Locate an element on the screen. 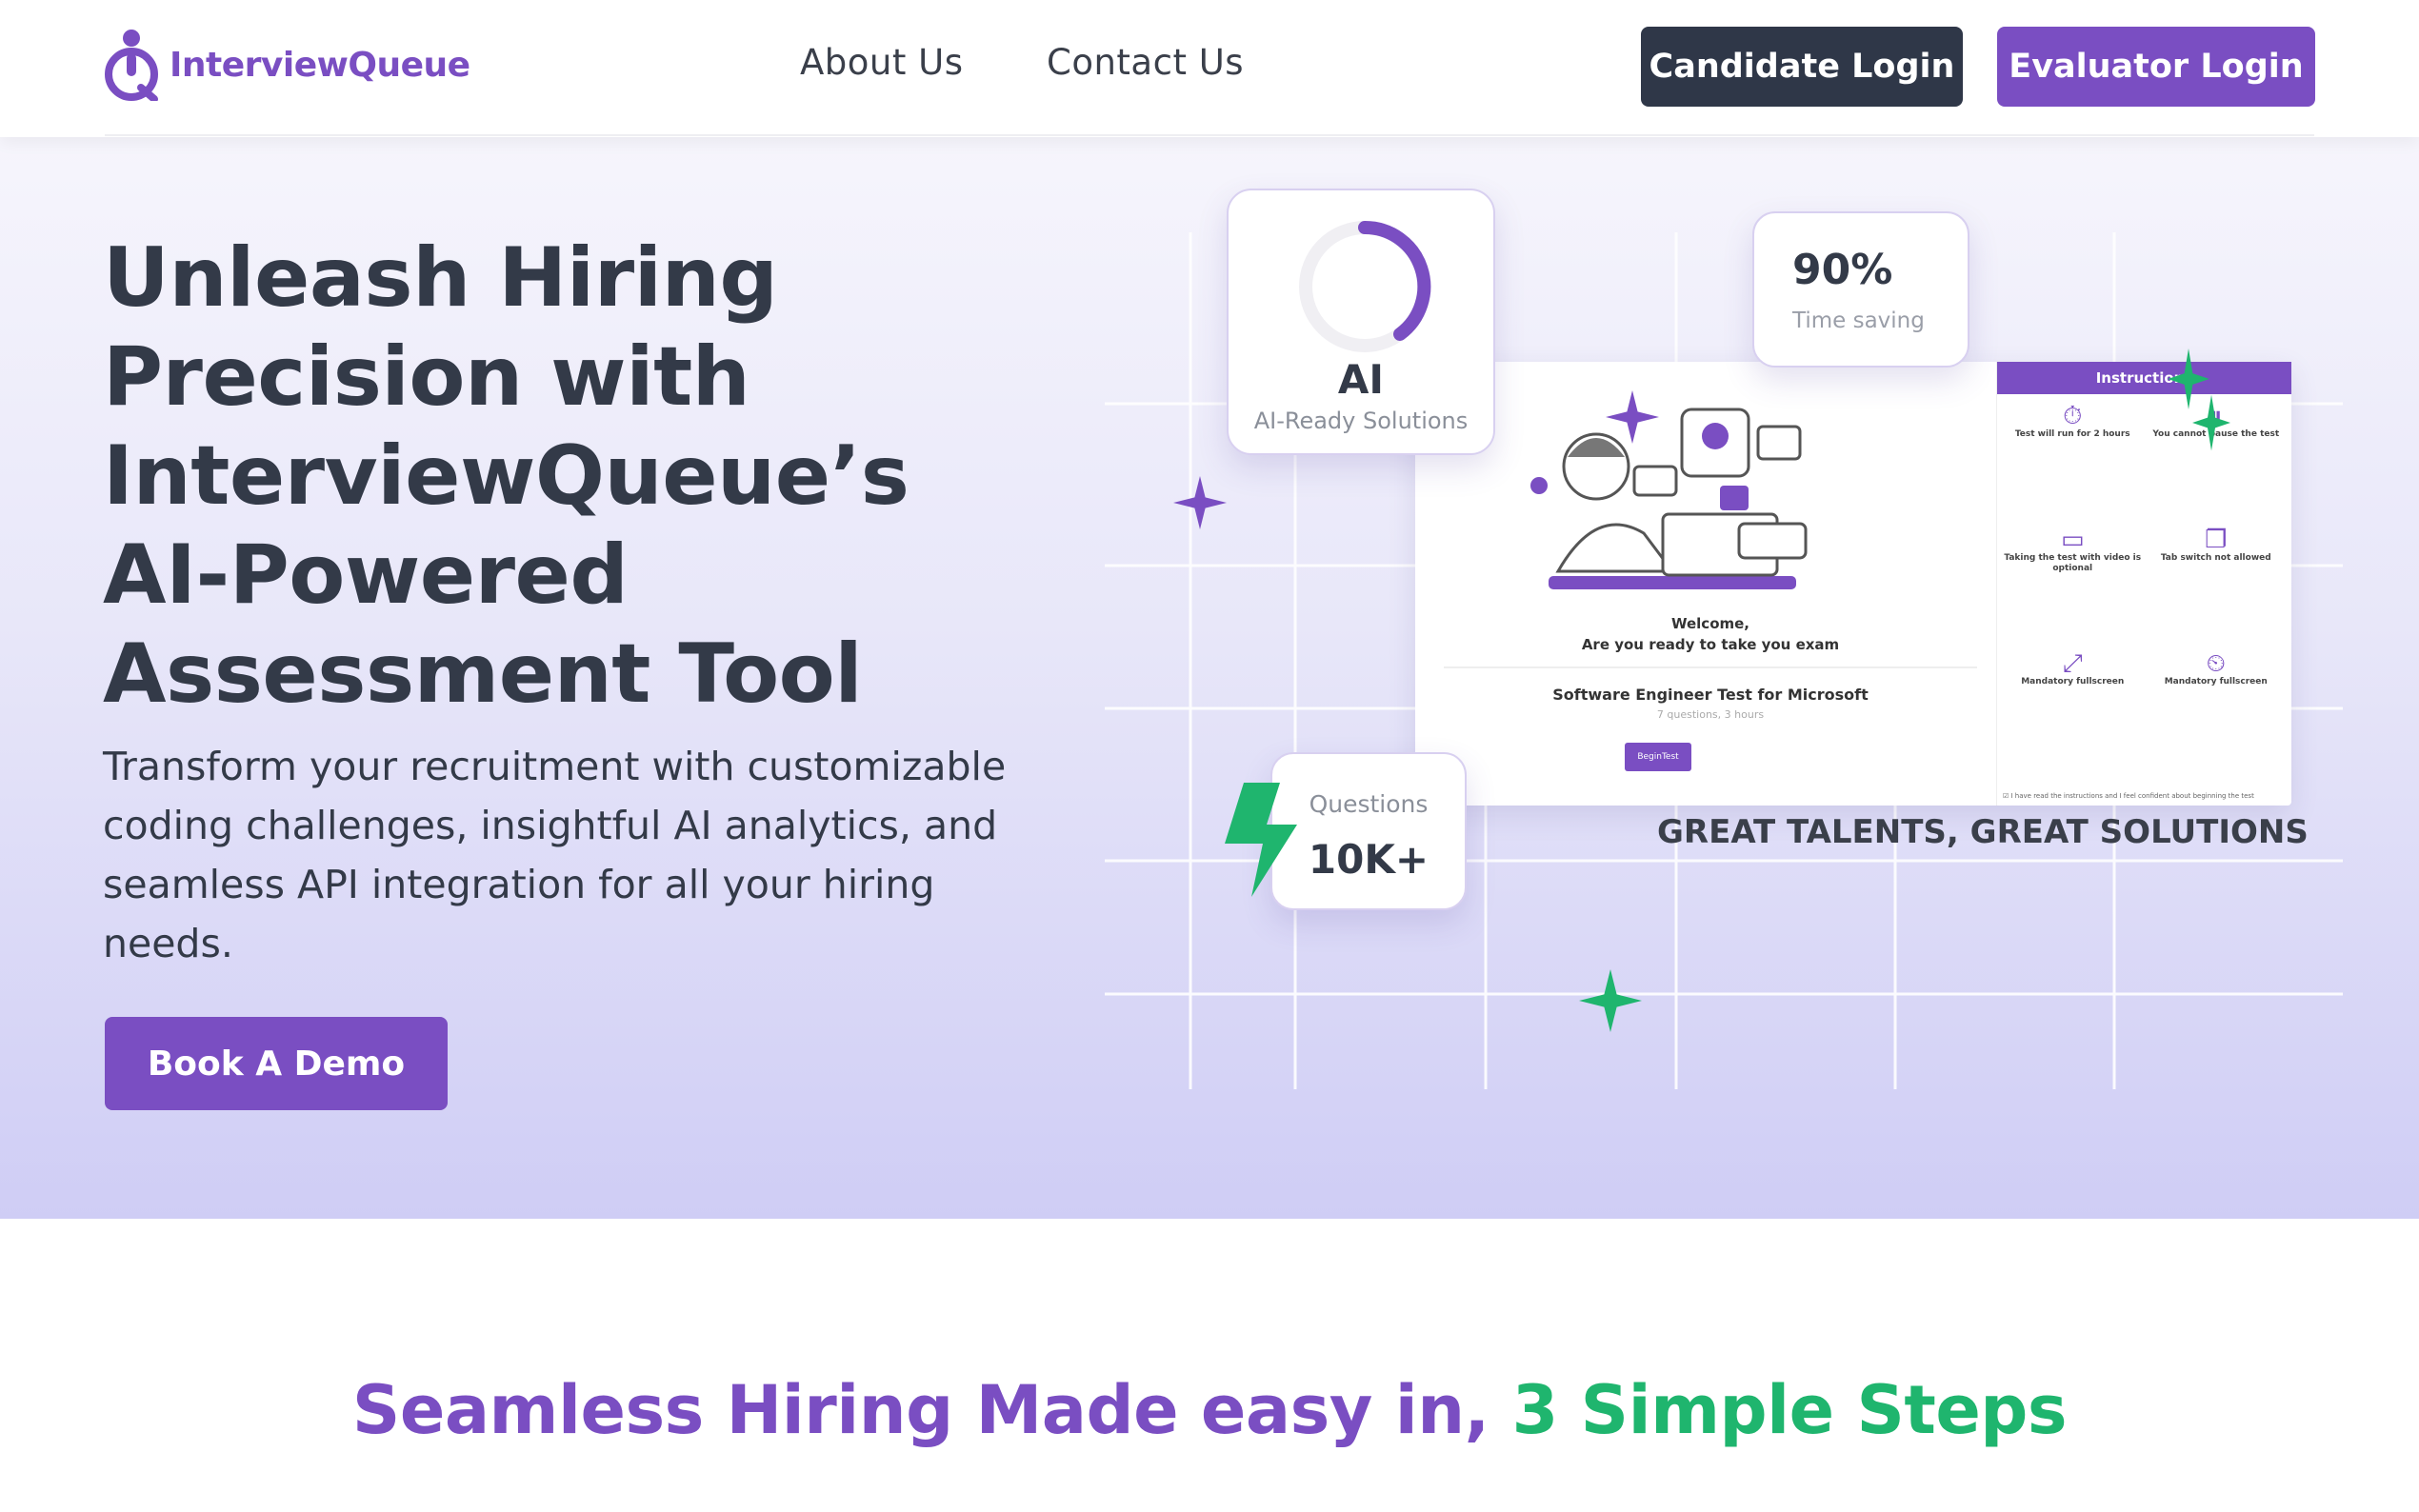 The image size is (2419, 1512). instruction-item: ❐ Tab switch not allowed is located at coordinates (2217, 582).